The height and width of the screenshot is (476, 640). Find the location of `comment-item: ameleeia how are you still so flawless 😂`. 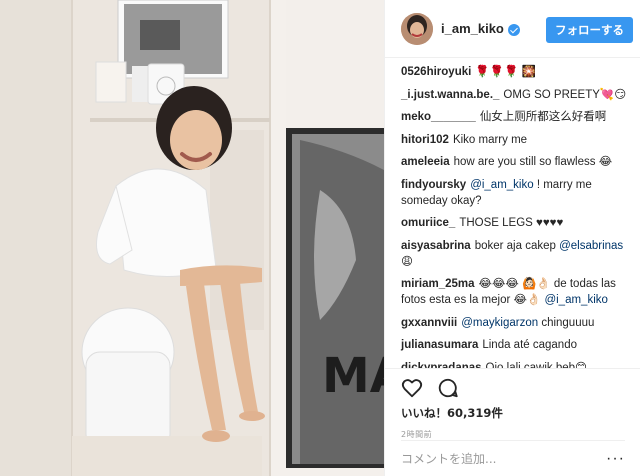

comment-item: ameleeia how are you still so flawless 😂 is located at coordinates (517, 162).